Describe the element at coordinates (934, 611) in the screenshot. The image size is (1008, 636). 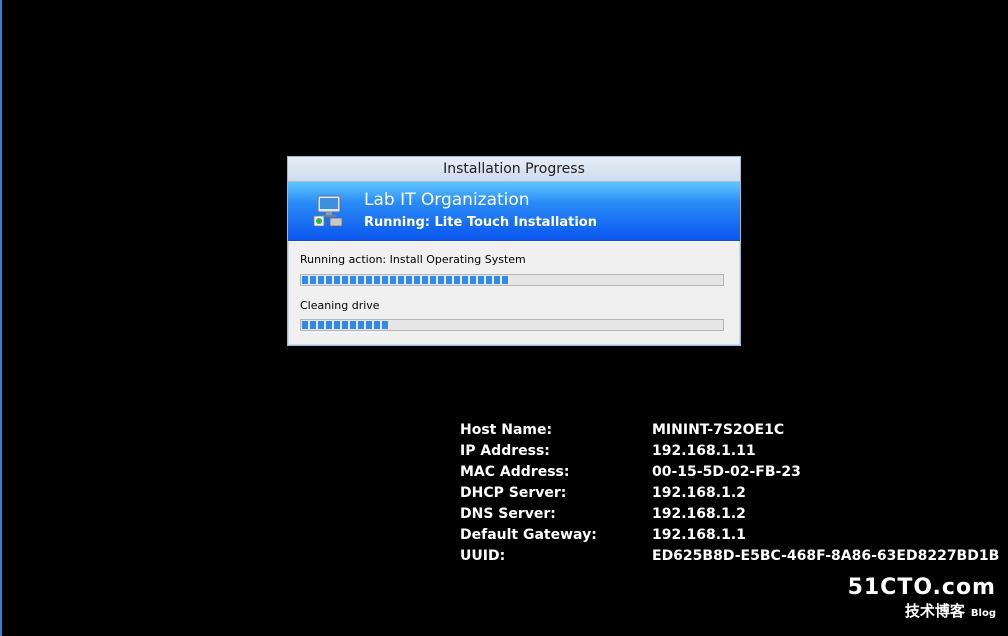
I see `watermark-sub-text: 技术博客` at that location.